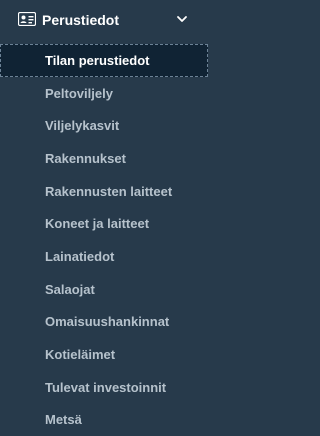 The width and height of the screenshot is (320, 436). What do you see at coordinates (81, 20) in the screenshot?
I see `section-header-label: Perustiedot` at bounding box center [81, 20].